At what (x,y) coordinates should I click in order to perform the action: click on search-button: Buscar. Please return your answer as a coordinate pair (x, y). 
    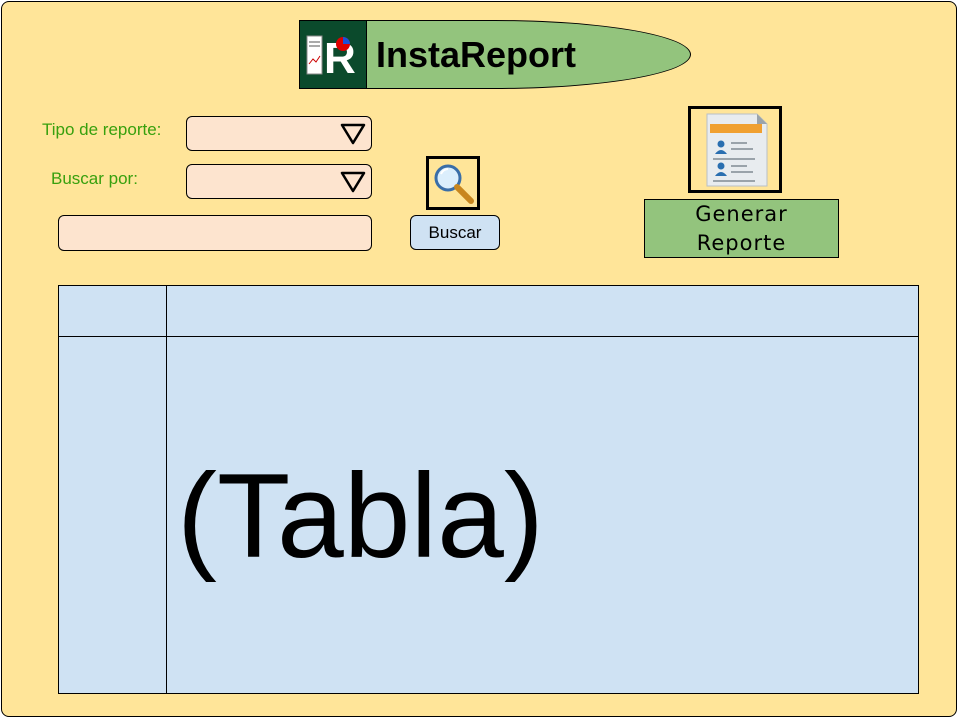
    Looking at the image, I should click on (455, 232).